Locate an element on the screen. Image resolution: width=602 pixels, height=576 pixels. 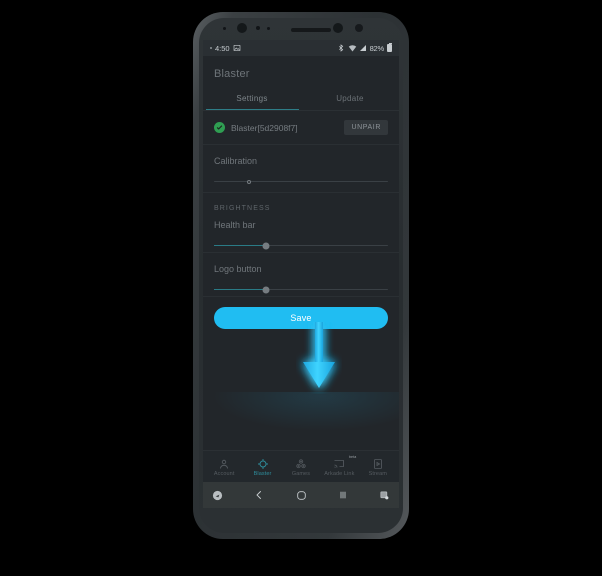
tab-bar: Settings Update is located at coordinates (301, 99).